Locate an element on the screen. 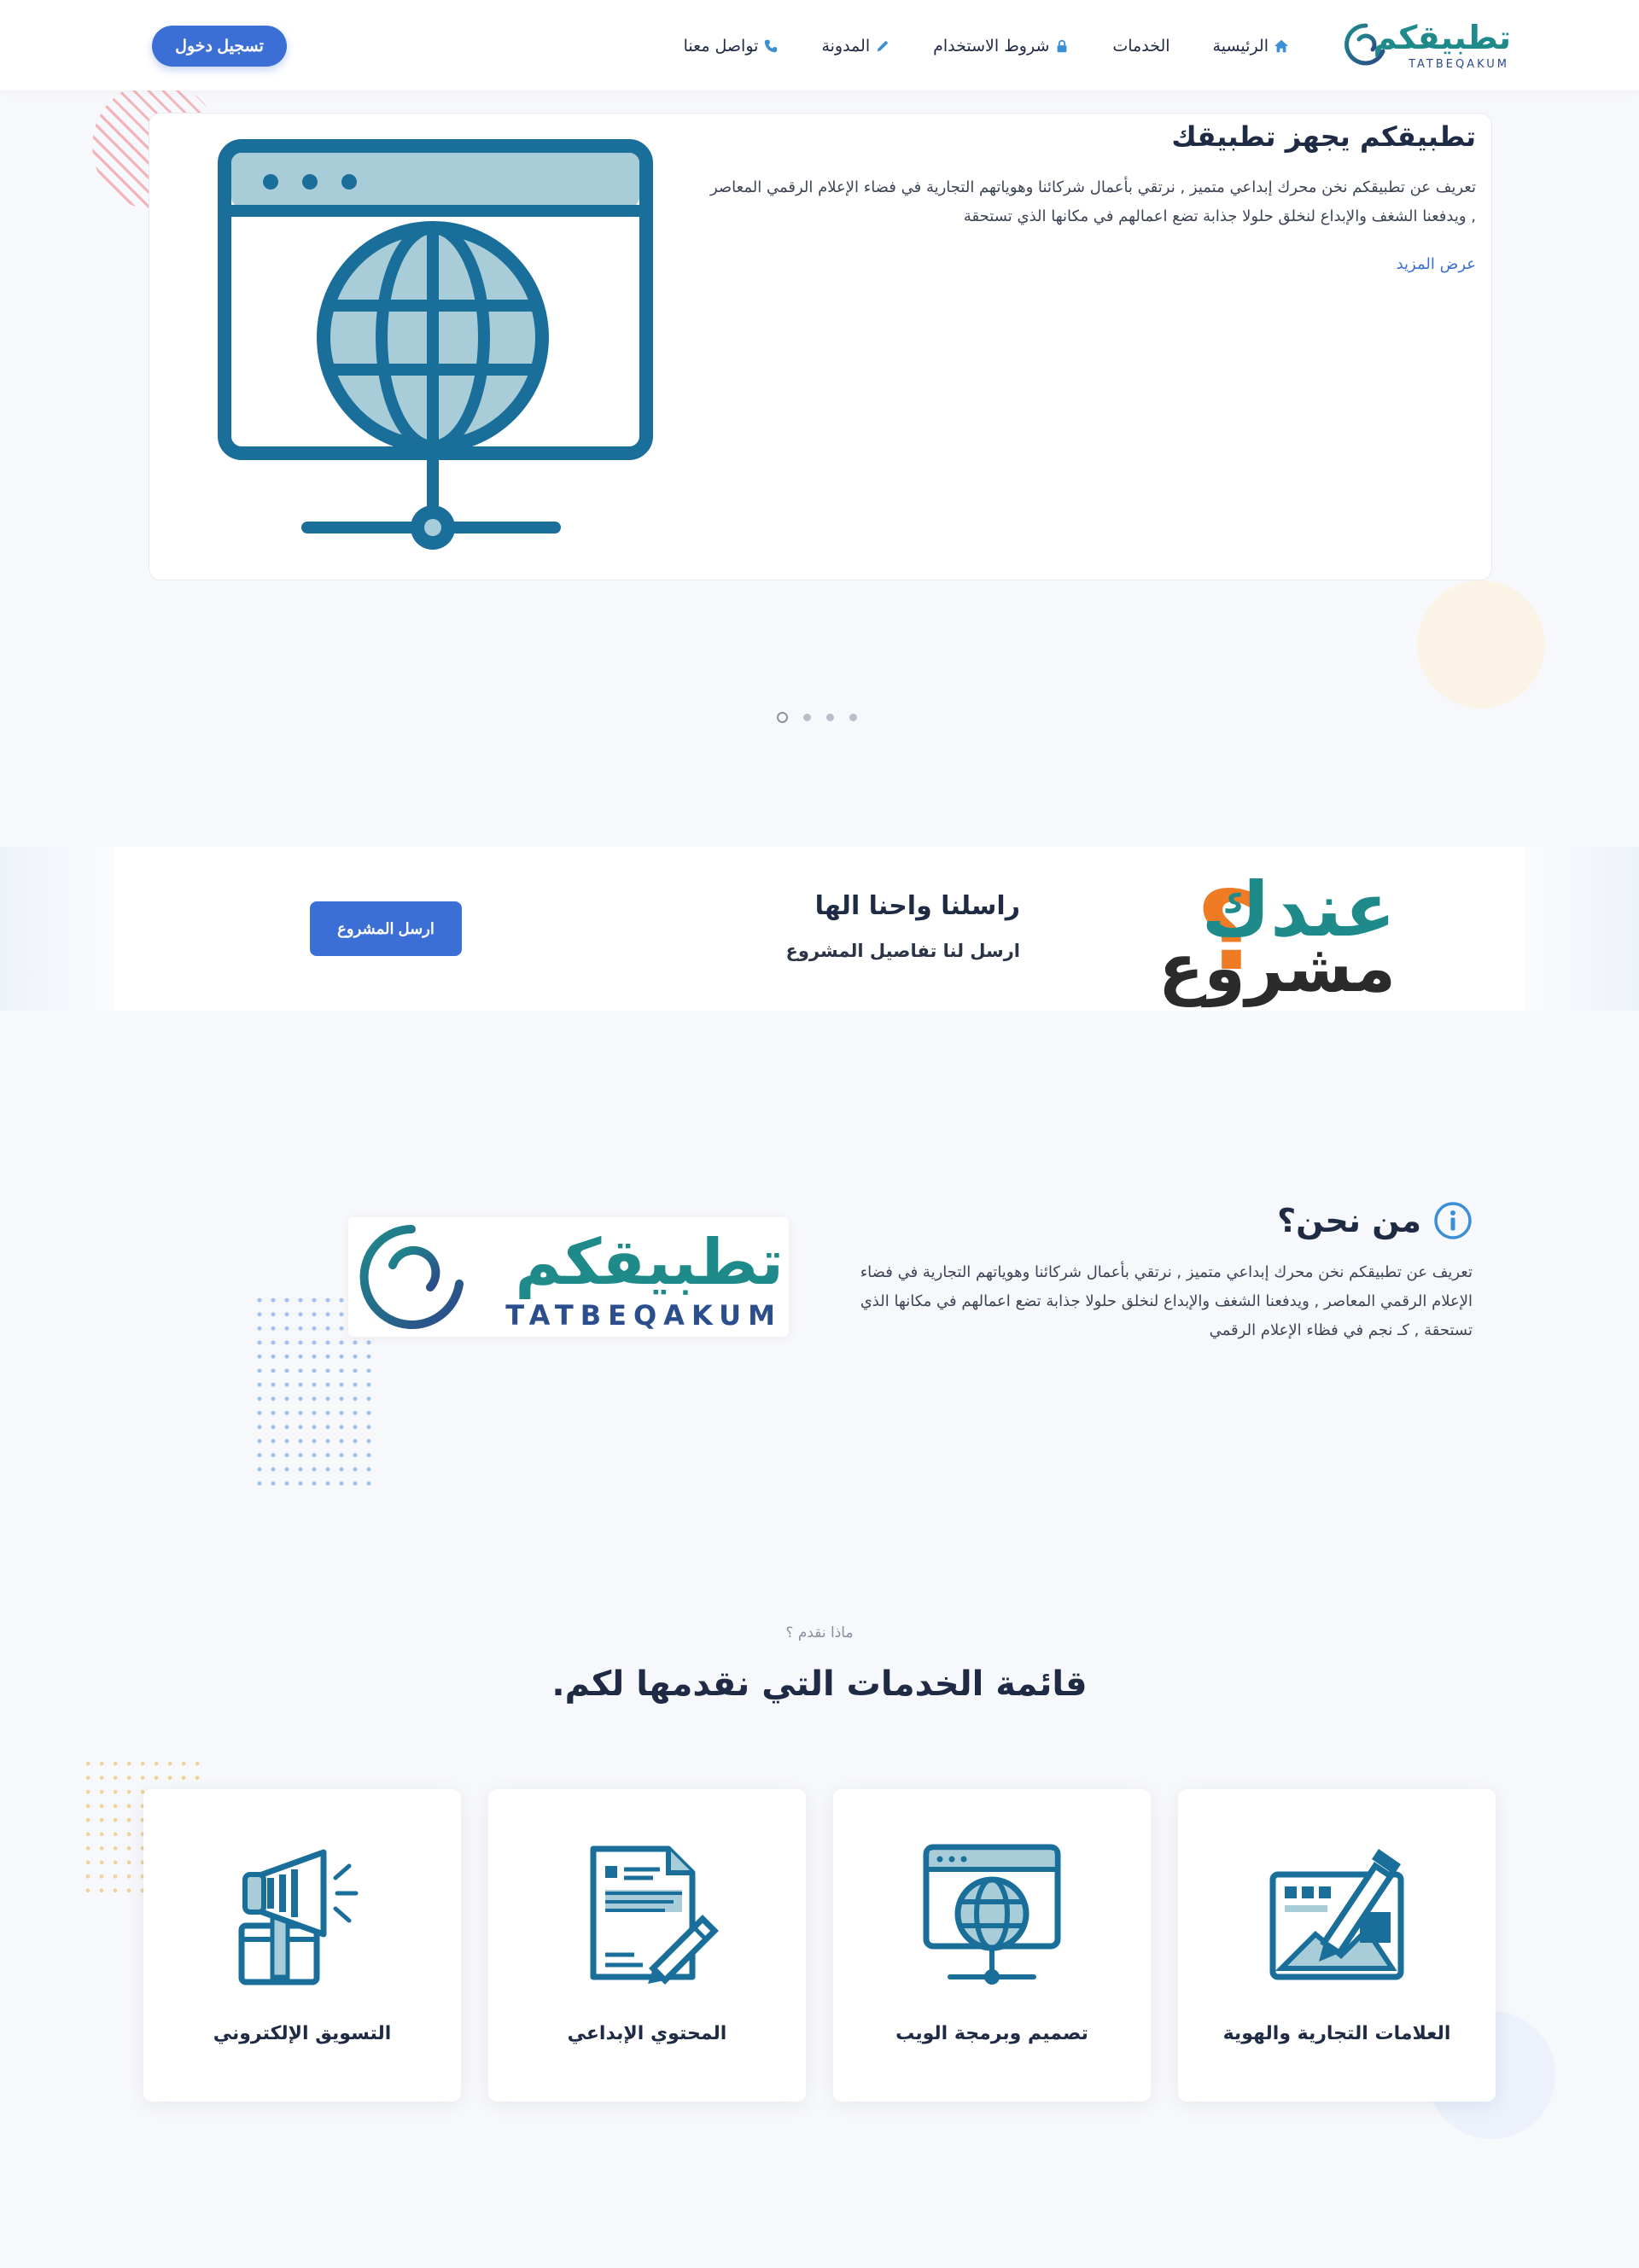 This screenshot has width=1639, height=2268. service-label: التسويق الإلكتروني is located at coordinates (302, 2033).